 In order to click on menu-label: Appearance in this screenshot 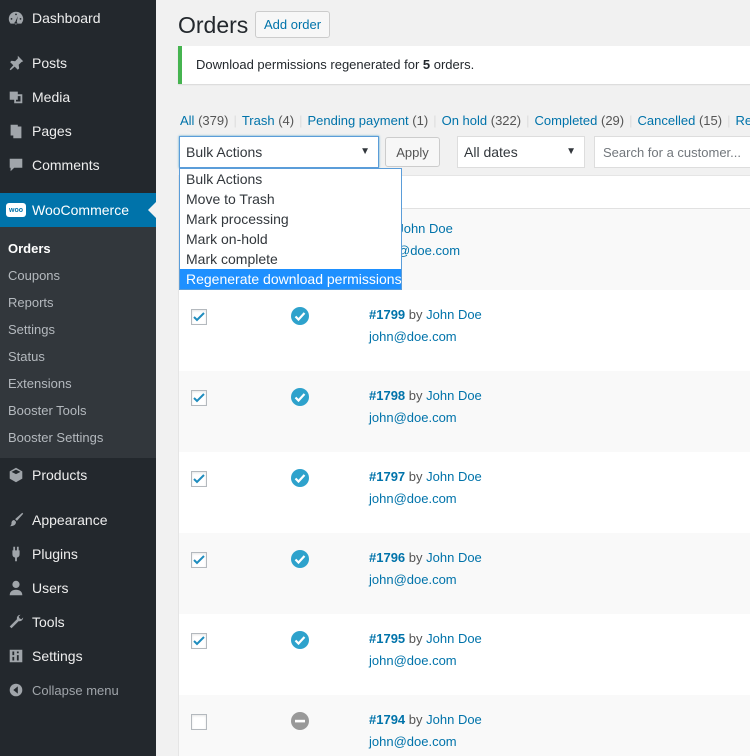, I will do `click(70, 520)`.